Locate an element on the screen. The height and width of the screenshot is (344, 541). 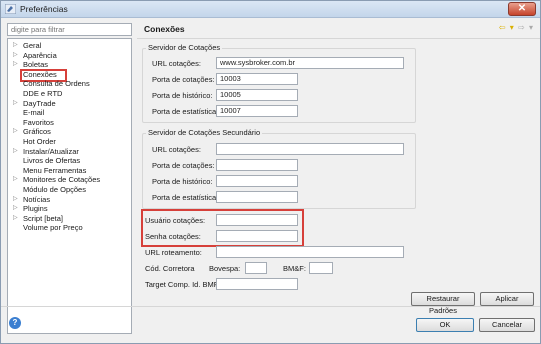
tree-item-label: DDE e RTD is located at coordinates (43, 93).